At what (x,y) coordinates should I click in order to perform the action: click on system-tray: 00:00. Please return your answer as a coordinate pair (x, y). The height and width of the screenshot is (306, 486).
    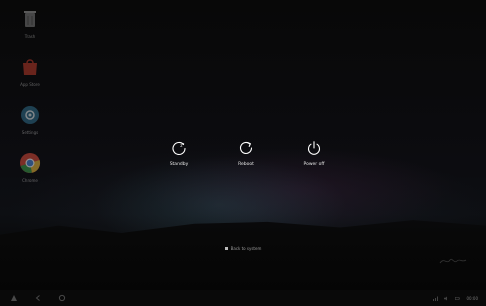
    Looking at the image, I should click on (459, 298).